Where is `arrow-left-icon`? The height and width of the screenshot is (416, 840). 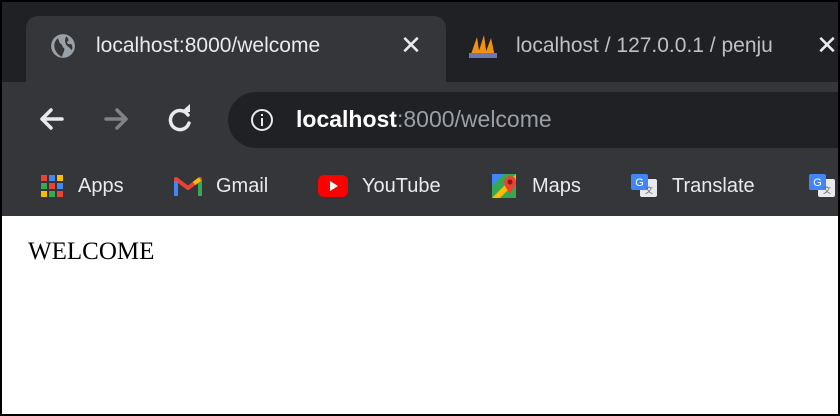 arrow-left-icon is located at coordinates (52, 119).